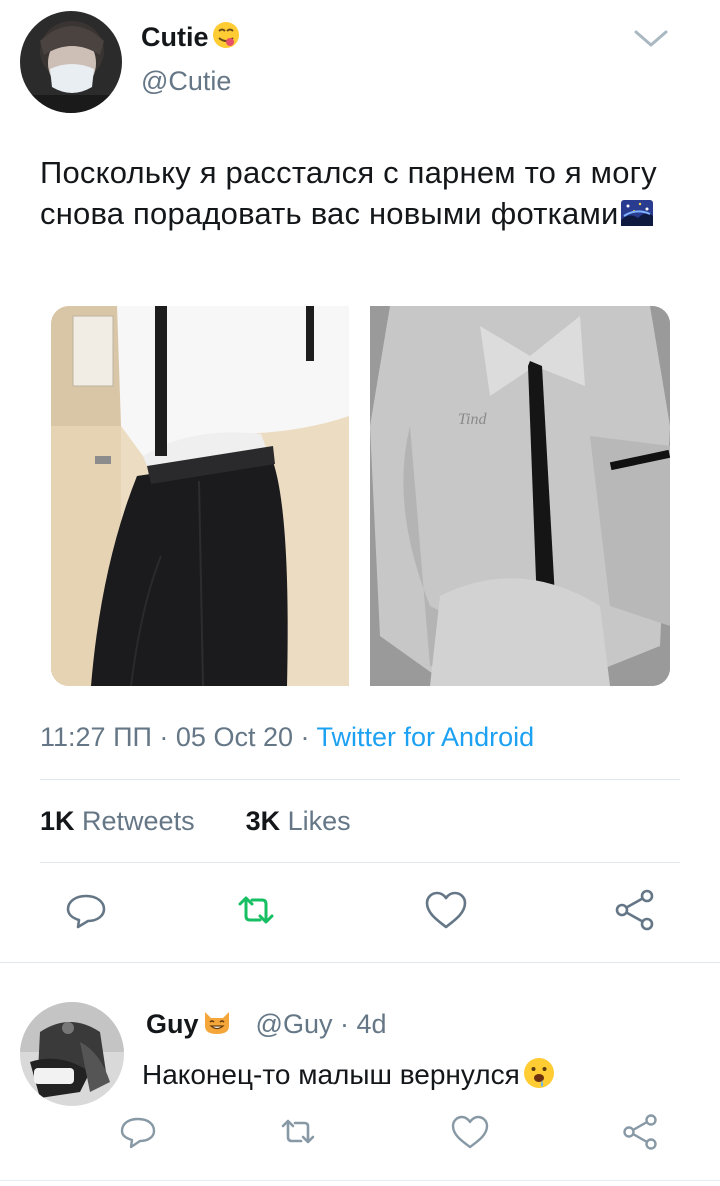 The height and width of the screenshot is (1186, 720). Describe the element at coordinates (186, 81) in the screenshot. I see `author-handle: @Cutie` at that location.